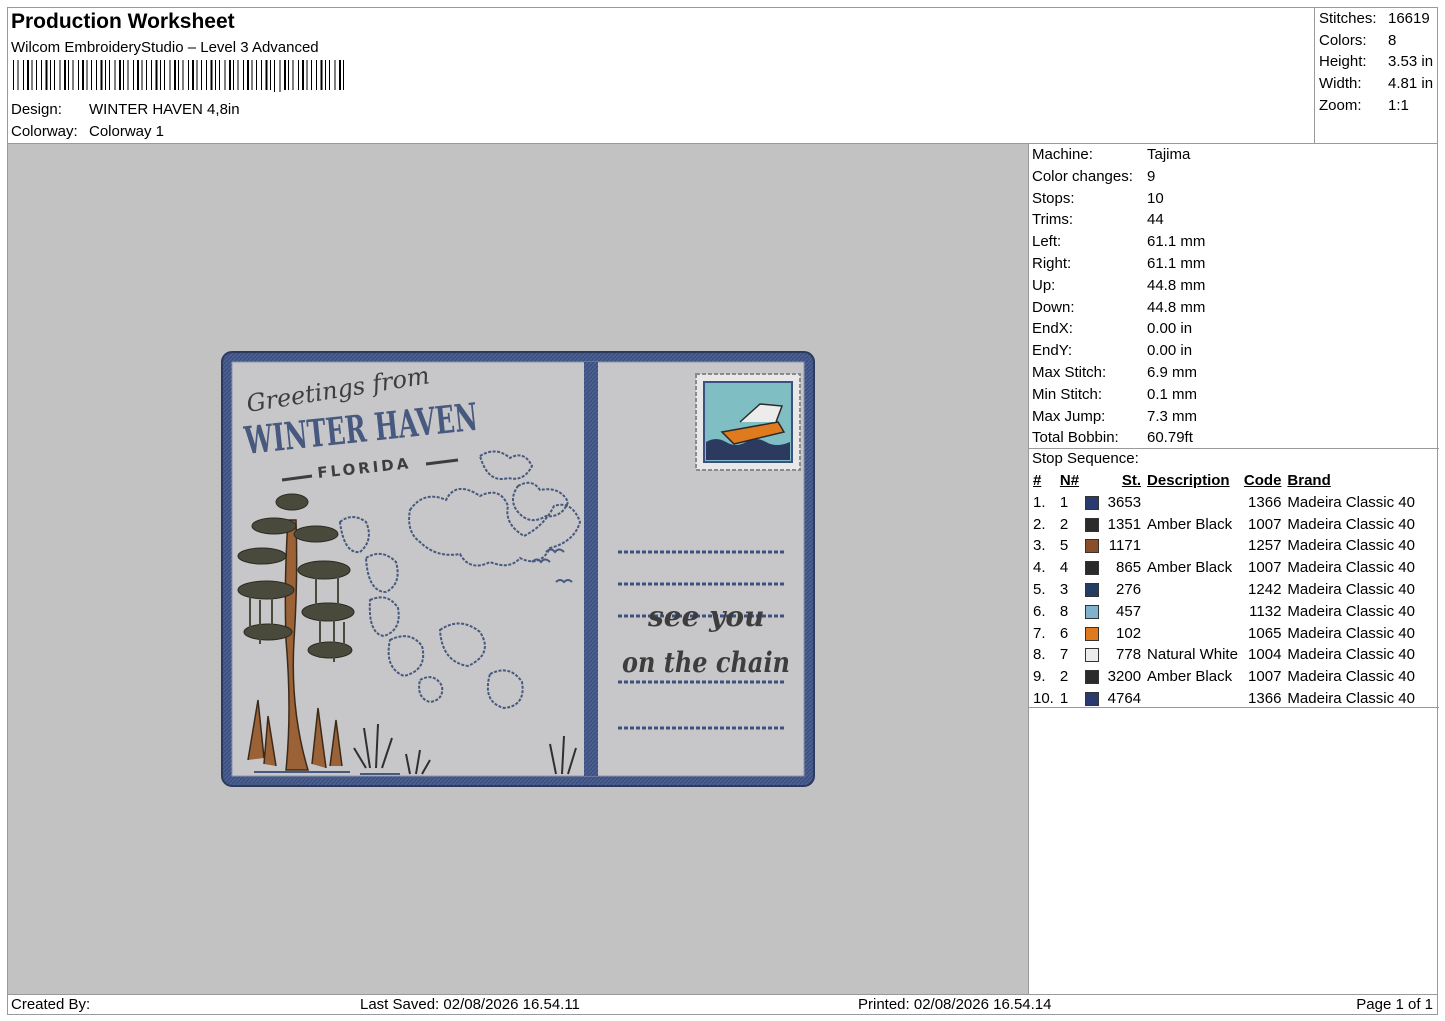  What do you see at coordinates (1224, 677) in the screenshot?
I see `table-row: 9. 2 3200 Amber Black 1007 Madeira Classic 40` at bounding box center [1224, 677].